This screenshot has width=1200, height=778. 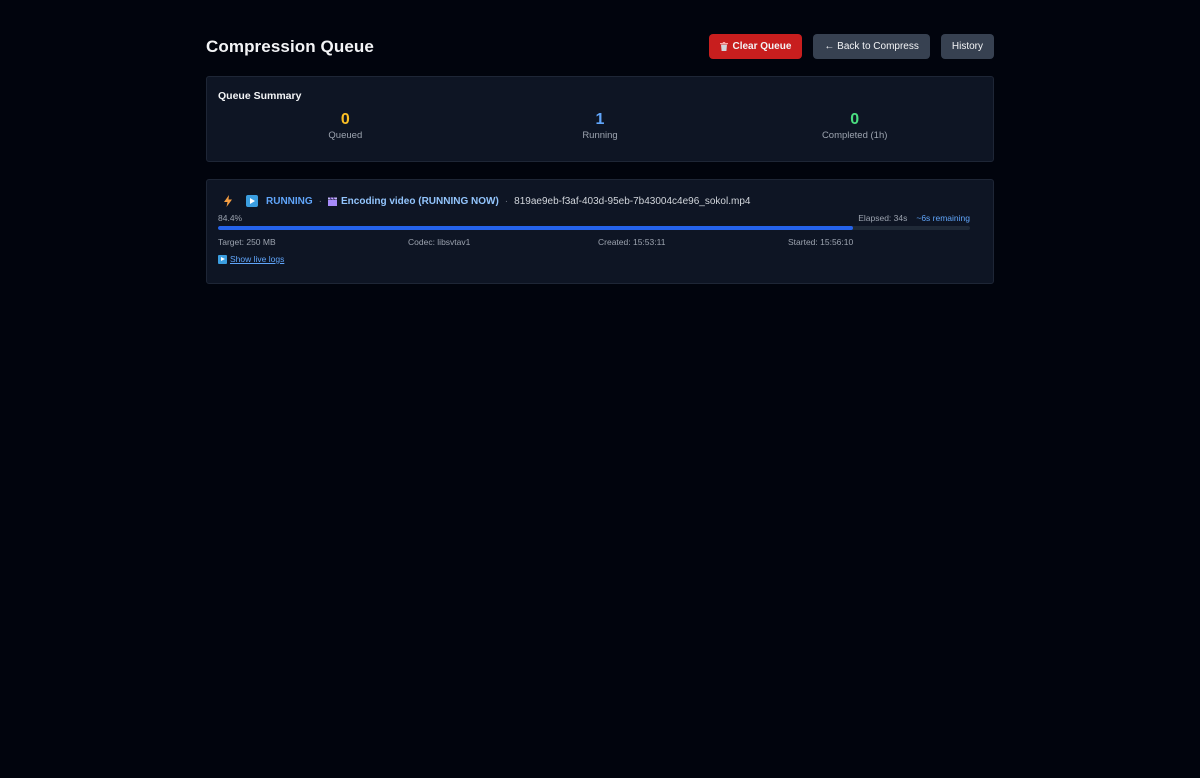 I want to click on job-codec: Codec: libsvtav1, so click(x=439, y=242).